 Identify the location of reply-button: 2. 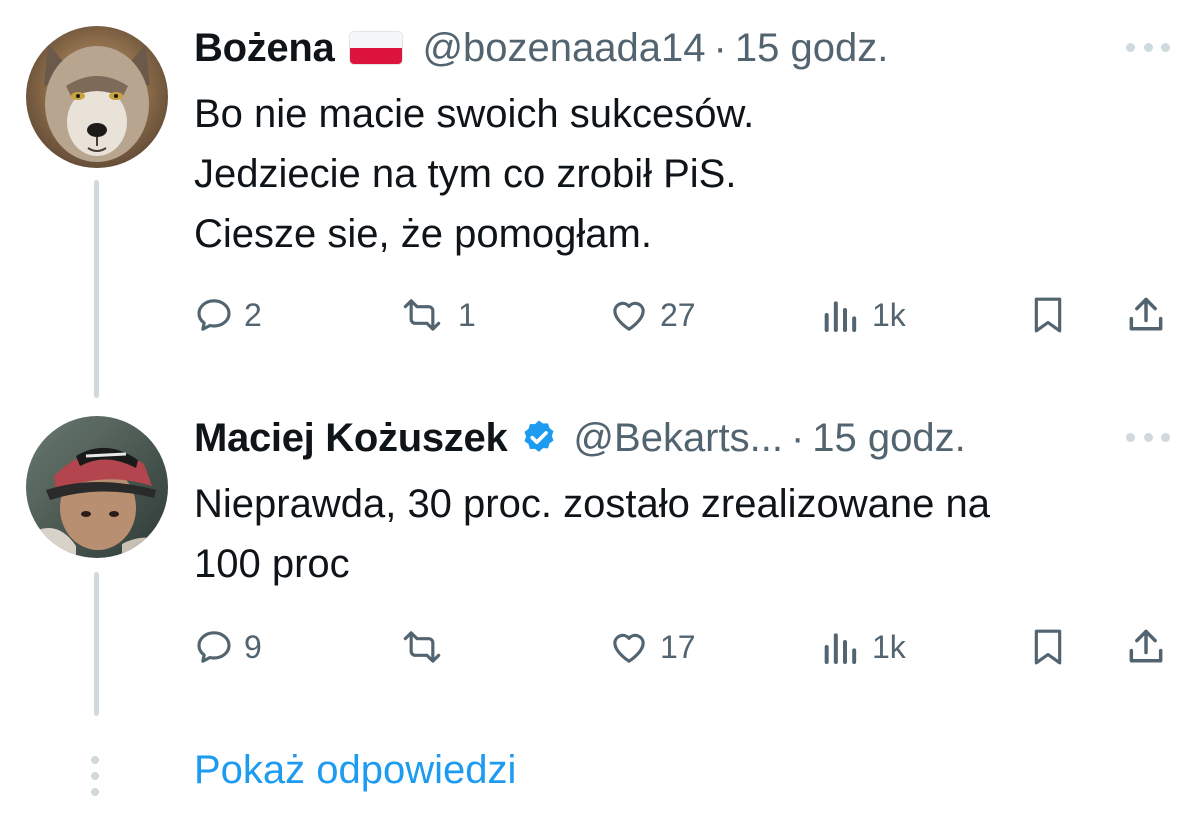
(228, 315).